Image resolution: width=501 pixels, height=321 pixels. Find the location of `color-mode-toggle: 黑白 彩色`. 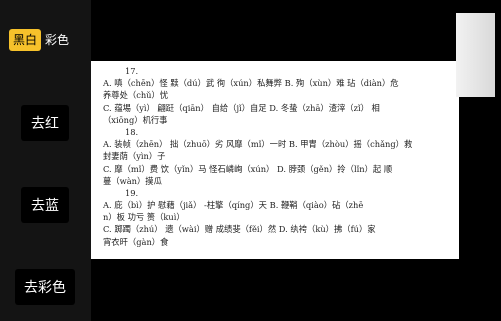

color-mode-toggle: 黑白 彩色 is located at coordinates (45, 40).